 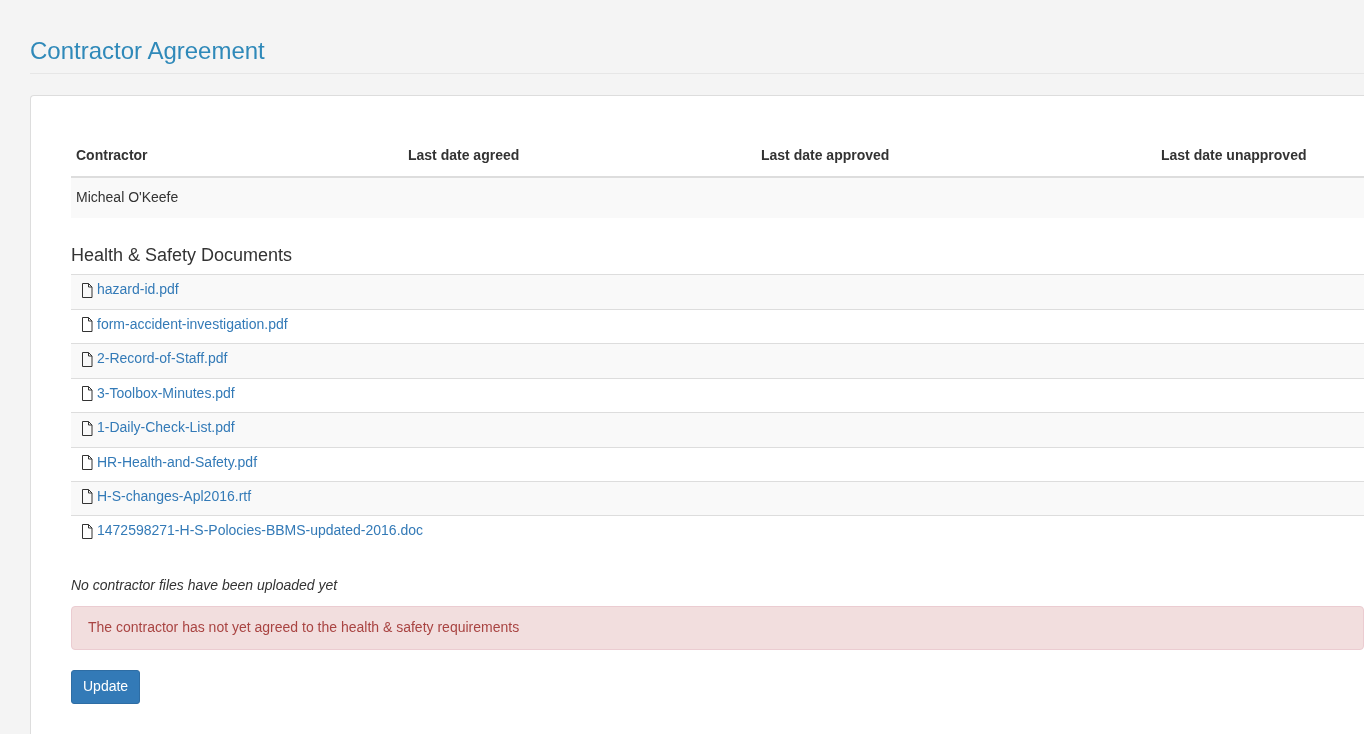 I want to click on file-link: 1-Daily-Check-List.pdf, so click(x=157, y=428).